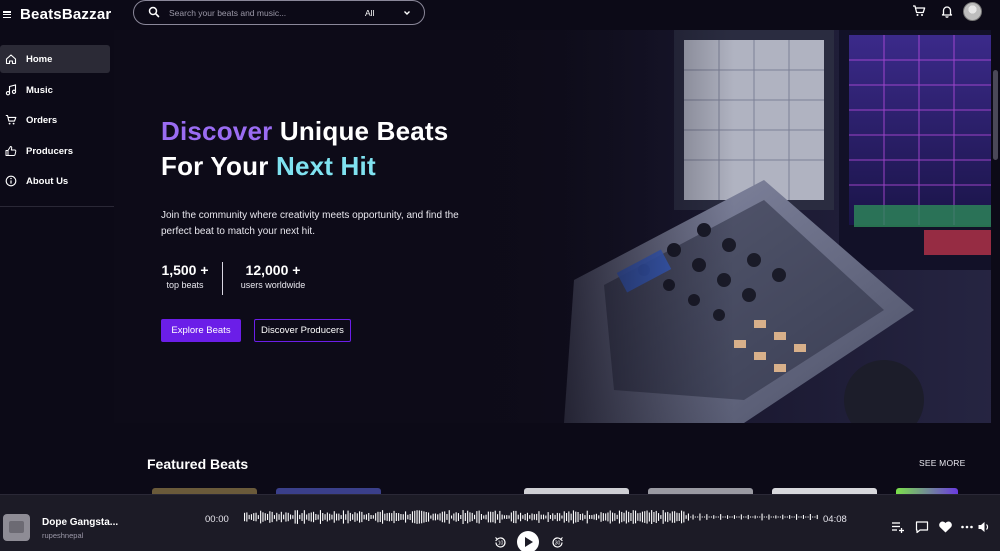 This screenshot has width=1000, height=551. I want to click on stat-label: top beats, so click(185, 285).